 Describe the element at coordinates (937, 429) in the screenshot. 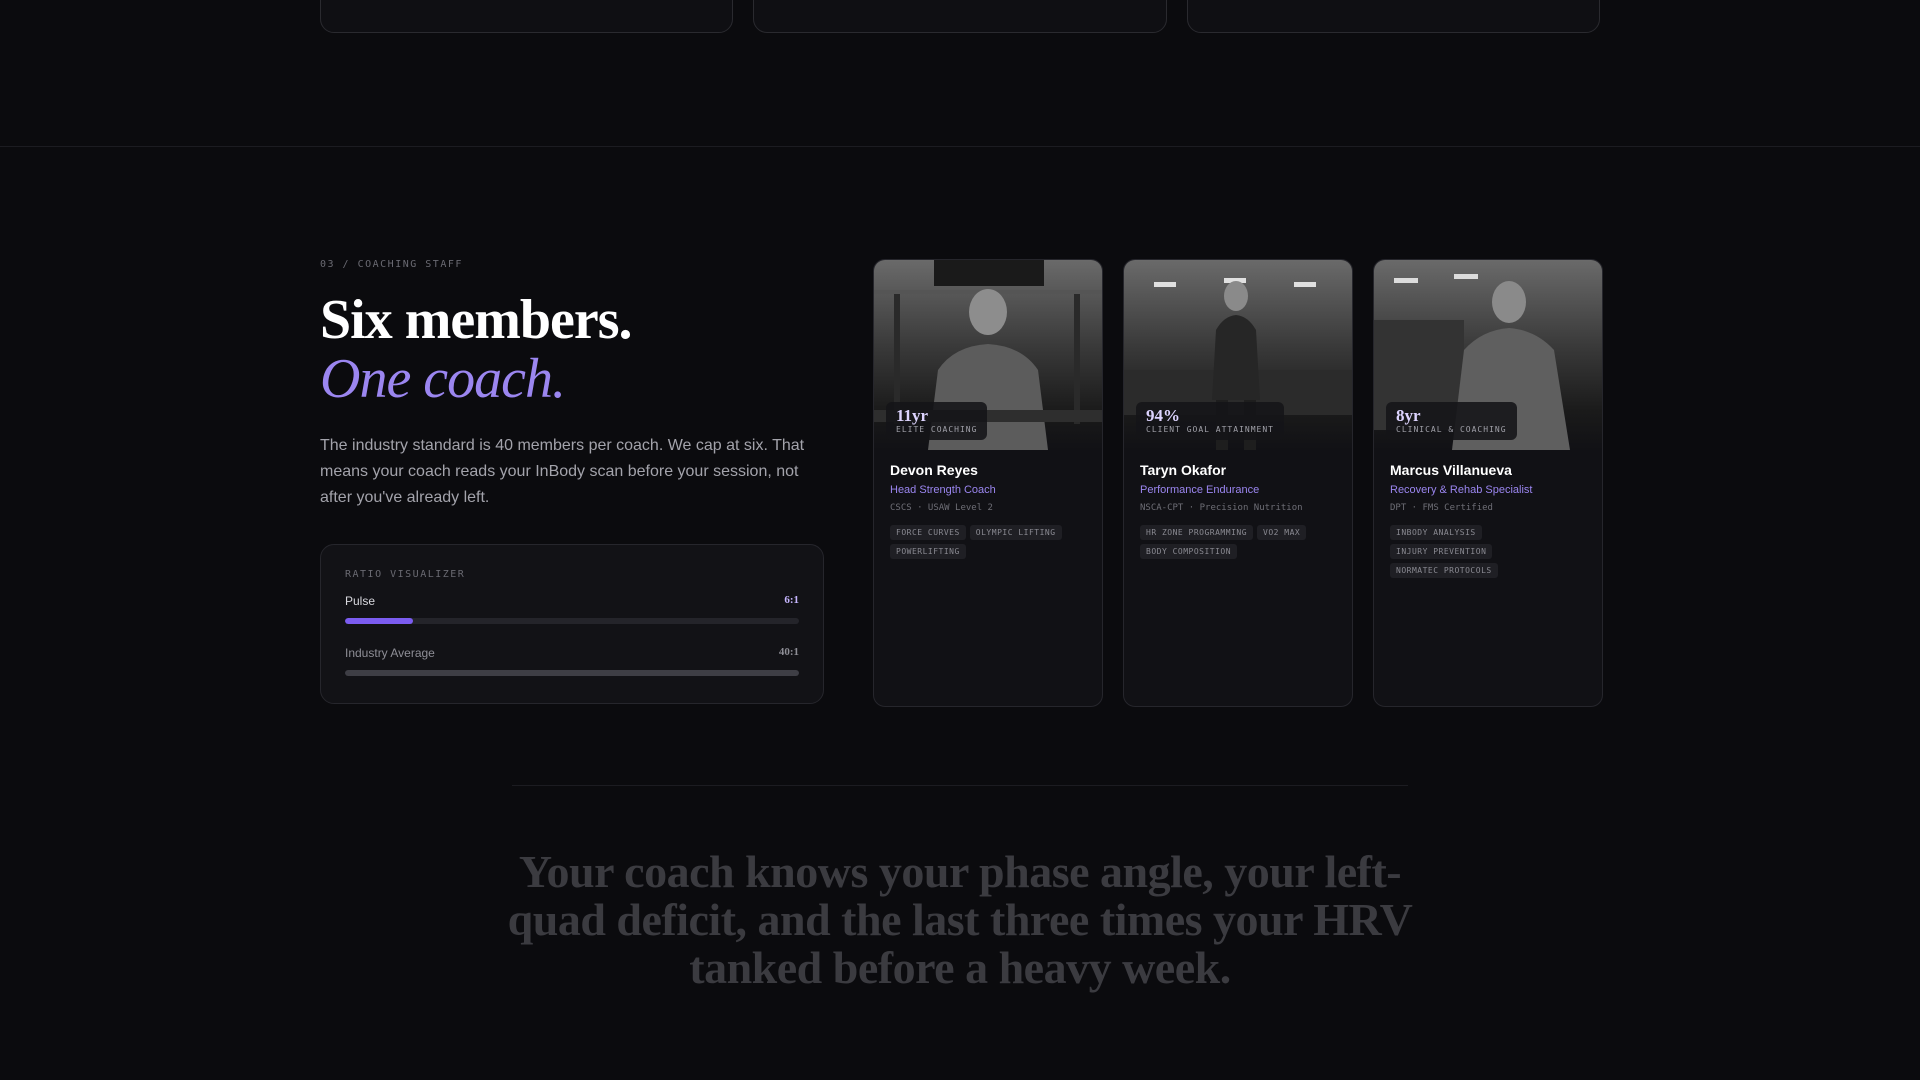

I see `coach-stat-label: ELITE COACHING` at that location.